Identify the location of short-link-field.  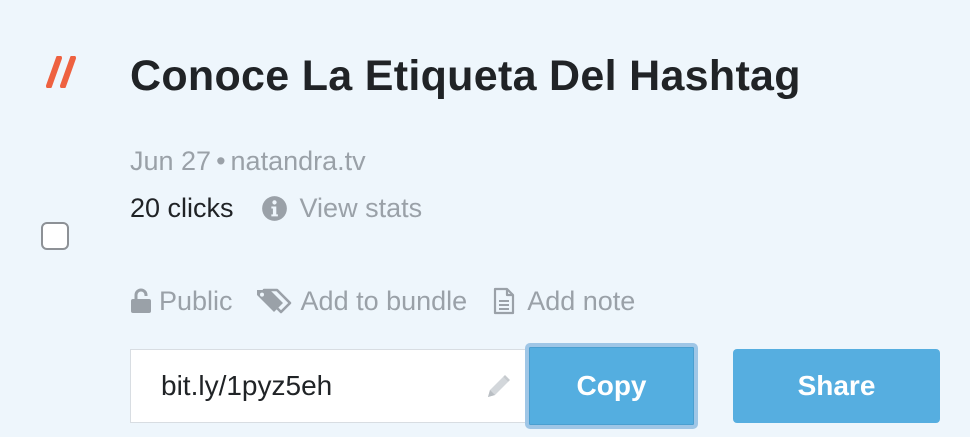
(329, 386).